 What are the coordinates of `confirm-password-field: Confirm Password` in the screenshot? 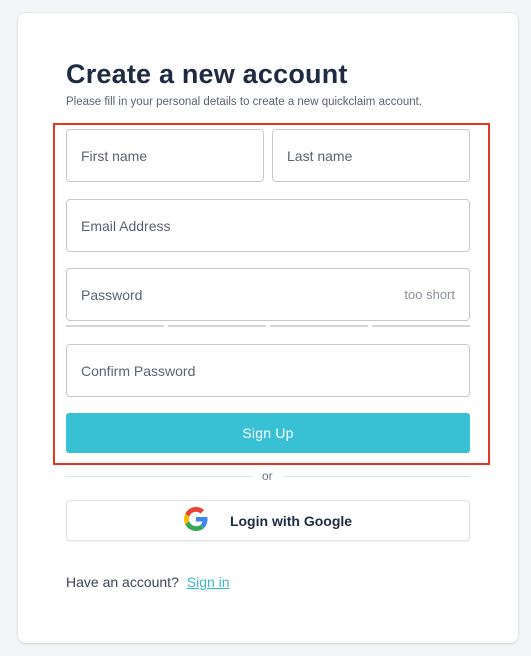 It's located at (268, 370).